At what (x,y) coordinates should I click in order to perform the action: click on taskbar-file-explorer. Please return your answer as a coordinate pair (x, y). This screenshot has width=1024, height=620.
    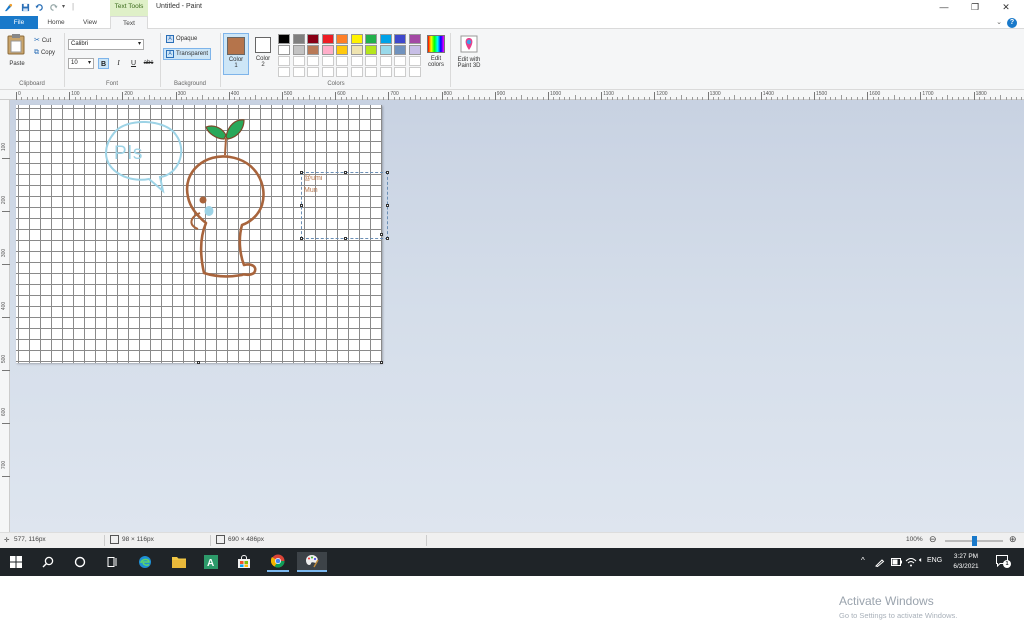
    Looking at the image, I should click on (179, 562).